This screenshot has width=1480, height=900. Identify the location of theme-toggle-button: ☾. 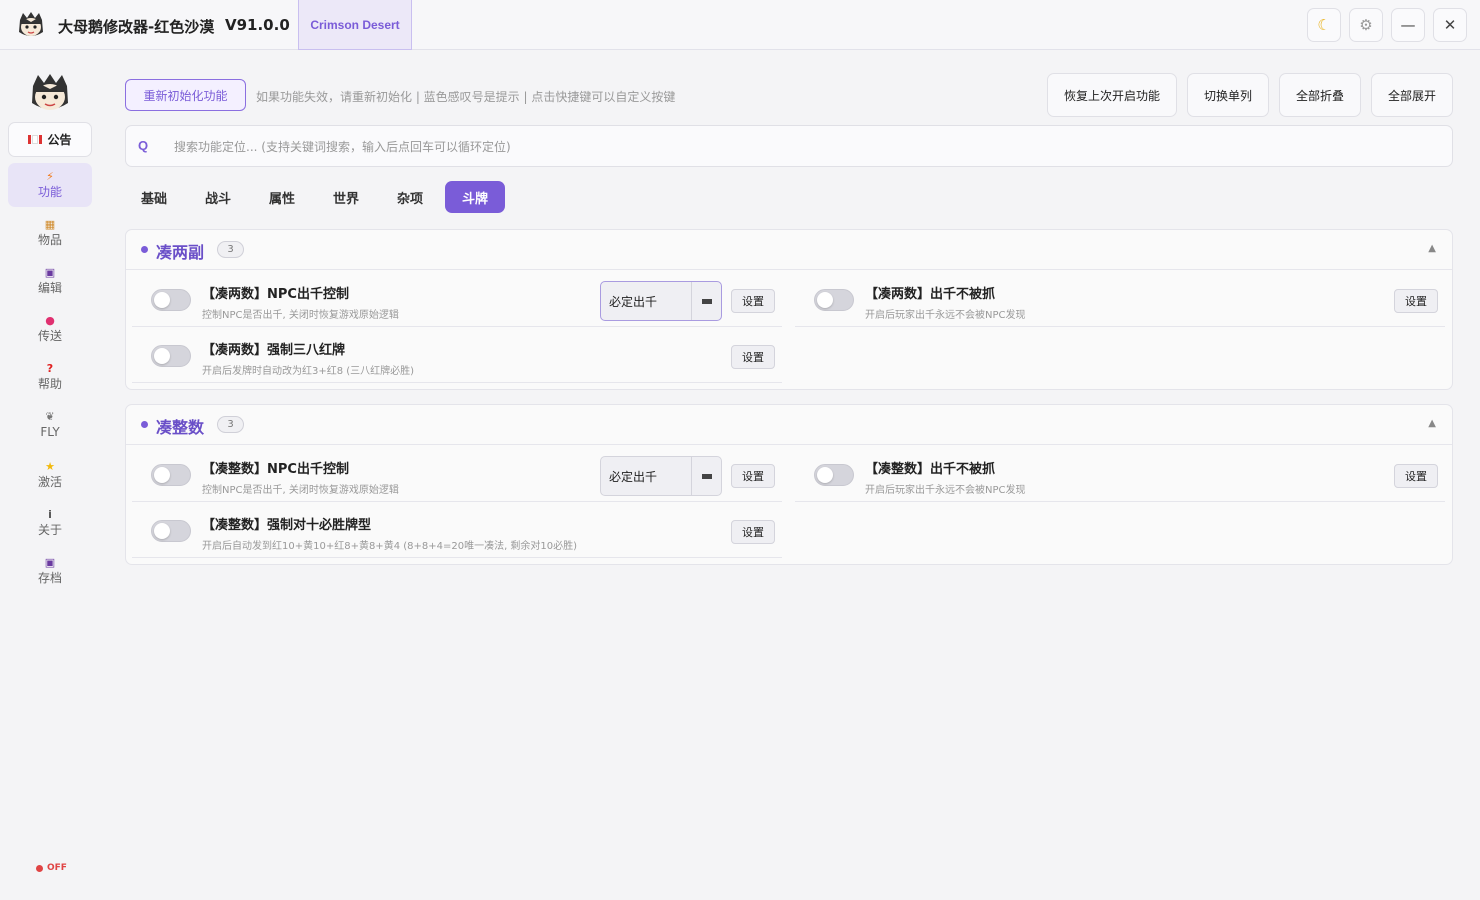
(1324, 25).